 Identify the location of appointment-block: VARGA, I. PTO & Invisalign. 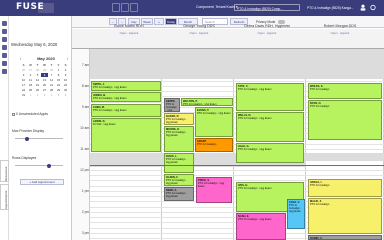
(345, 188).